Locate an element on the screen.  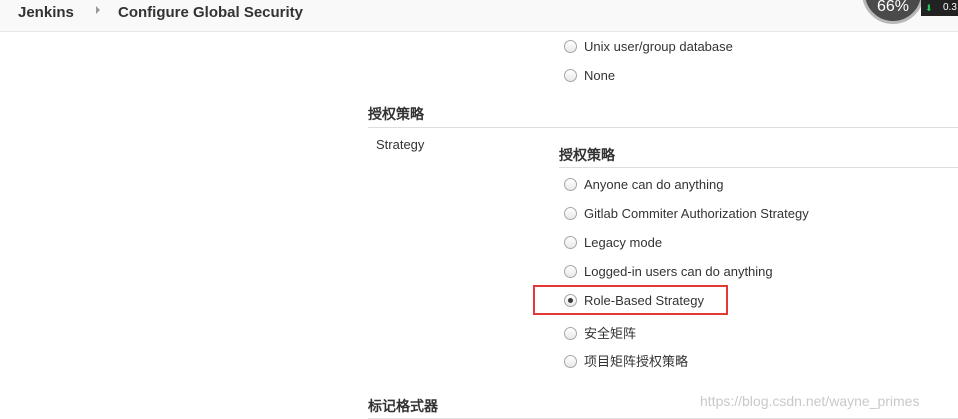
section-divider is located at coordinates (663, 127).